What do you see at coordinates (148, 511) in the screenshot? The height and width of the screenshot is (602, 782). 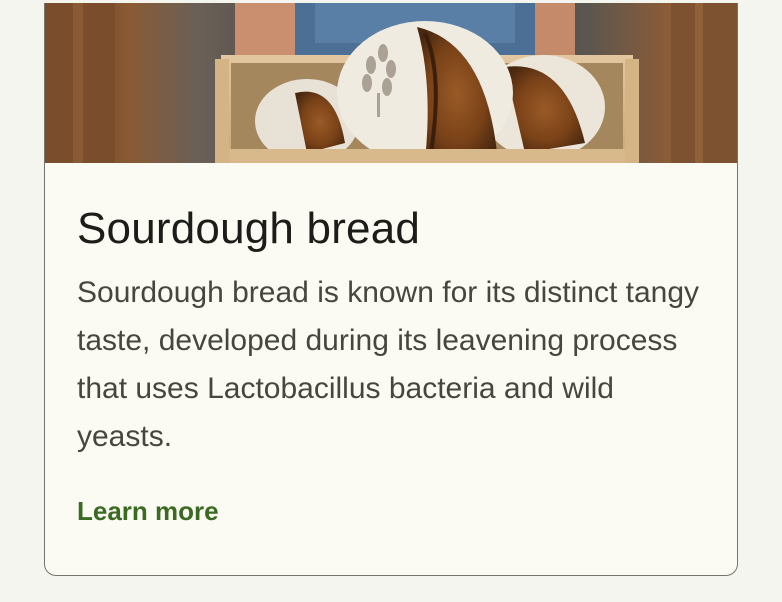 I see `learn-more-link: Learn more` at bounding box center [148, 511].